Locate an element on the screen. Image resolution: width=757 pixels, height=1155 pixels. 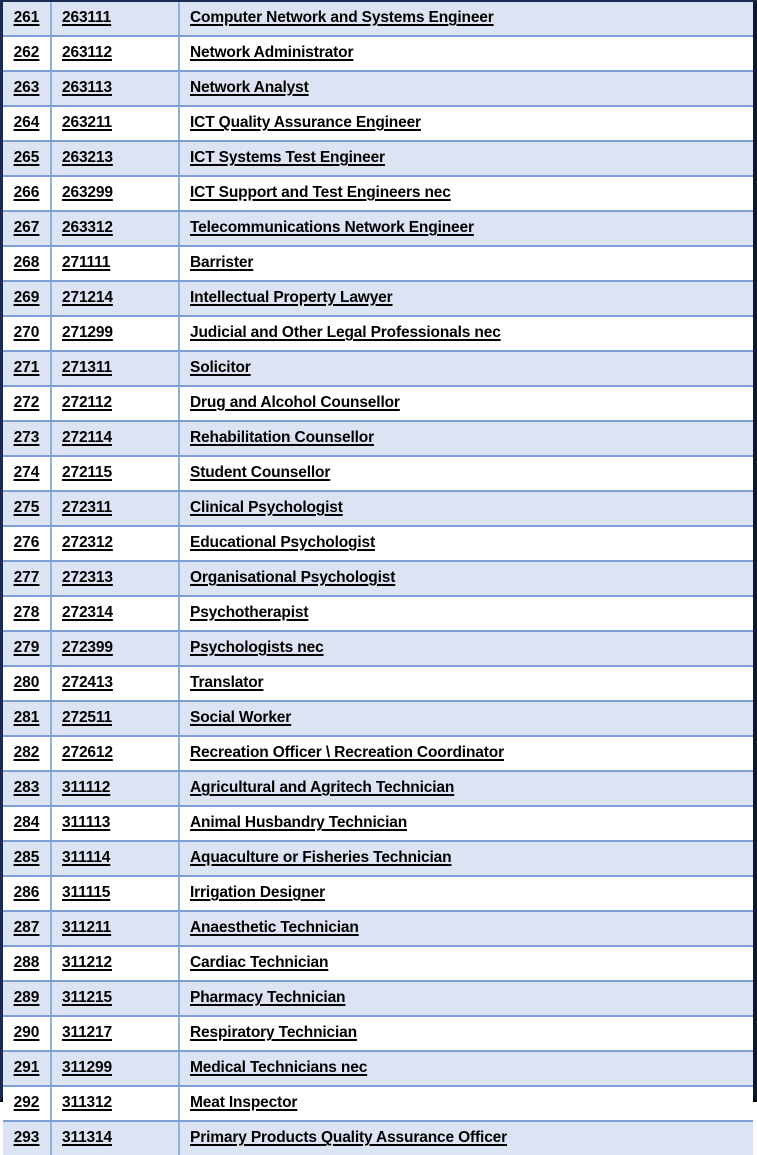
table-row: 277 272313 Organisational Psychologist is located at coordinates (378, 579).